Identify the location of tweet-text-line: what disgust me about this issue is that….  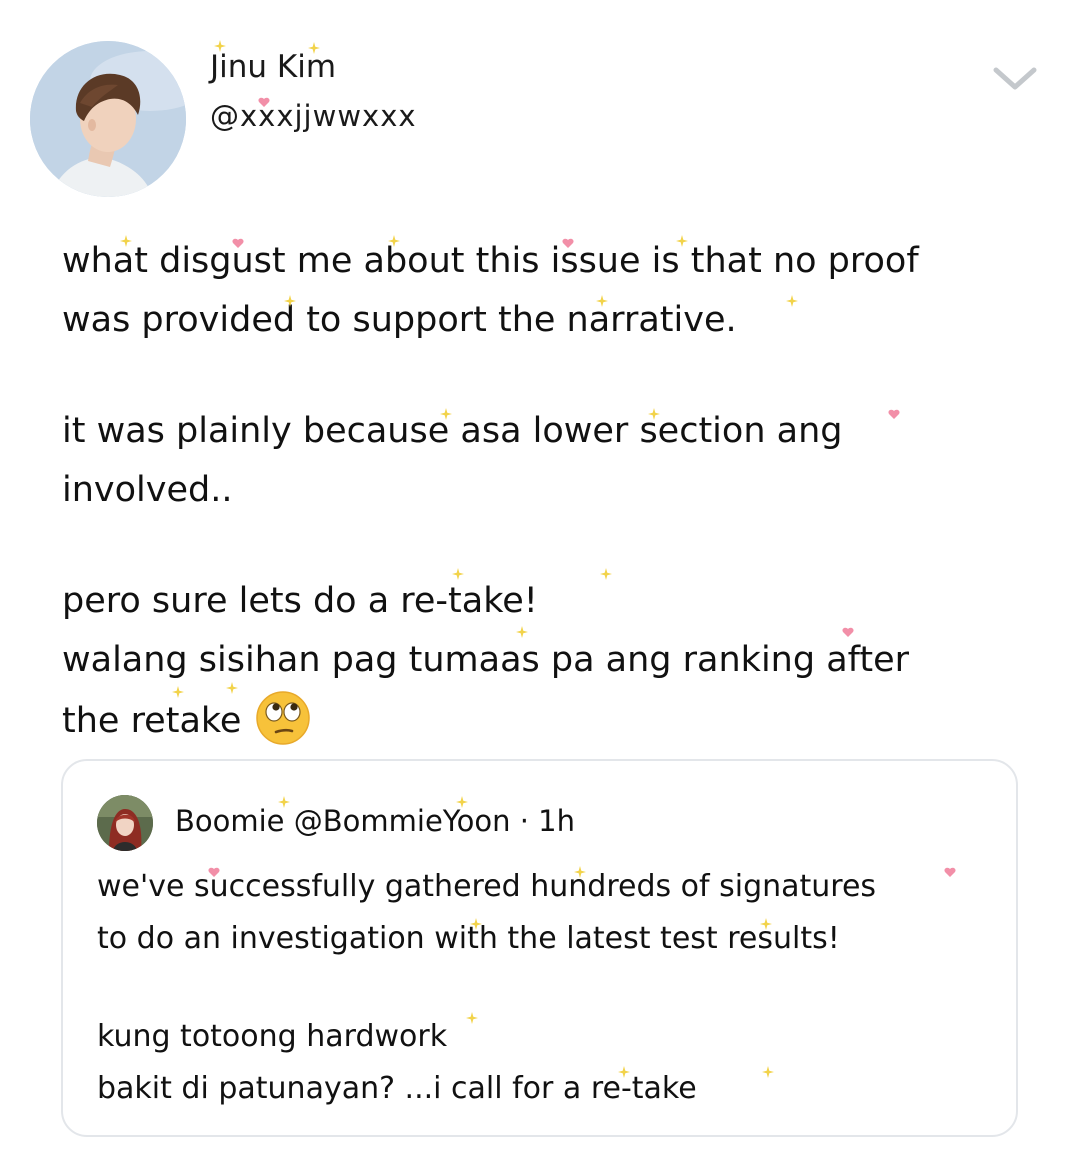
(490, 261).